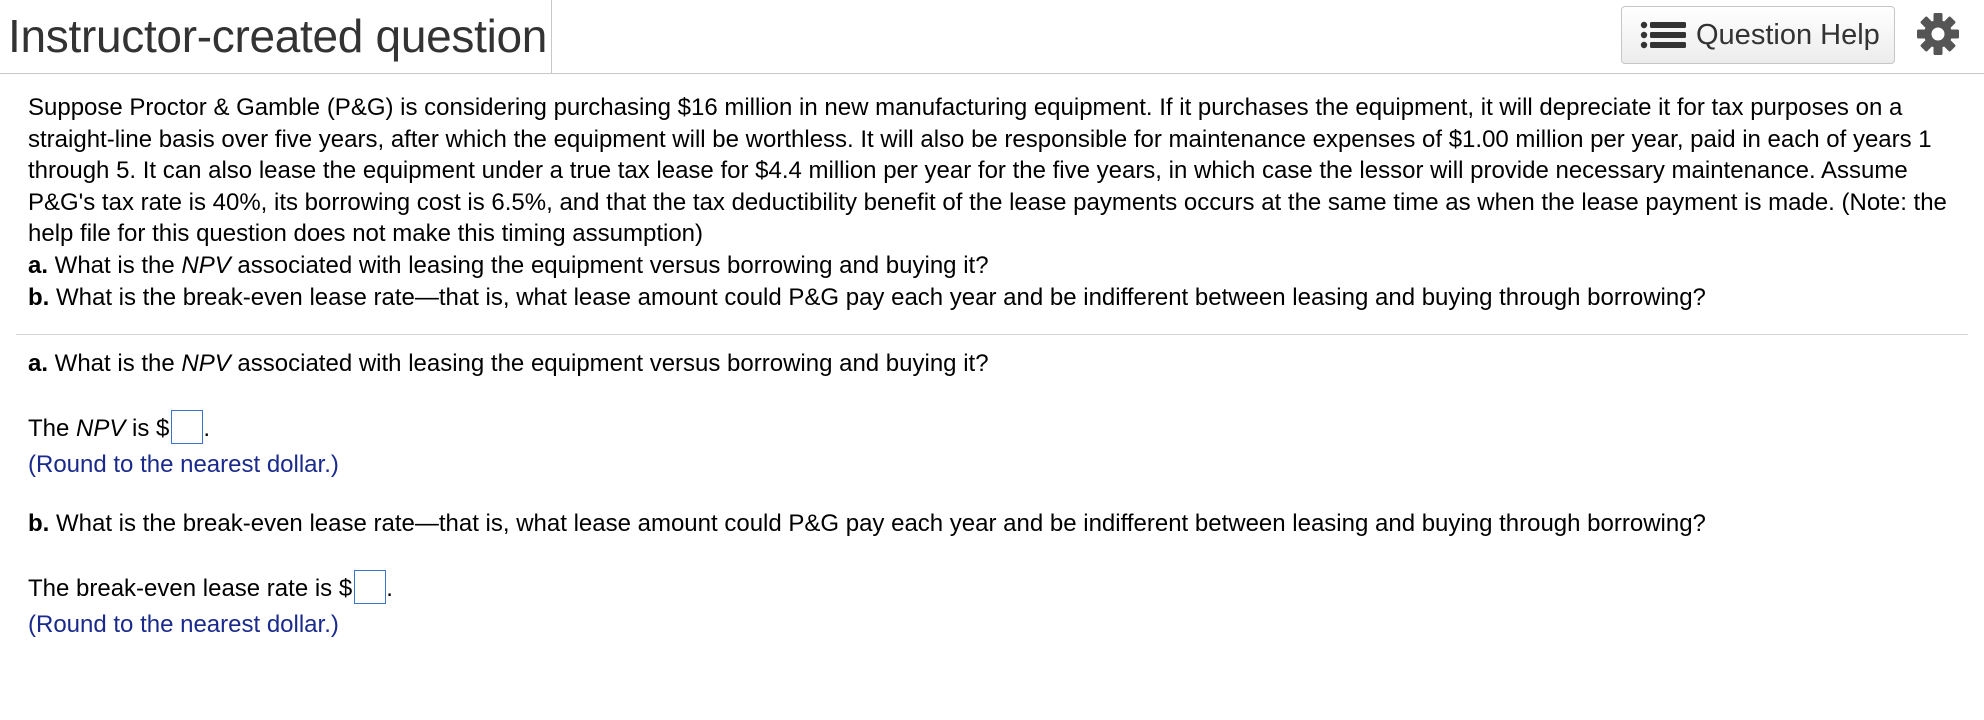 This screenshot has height=720, width=1984. Describe the element at coordinates (183, 464) in the screenshot. I see `part-a-hint: (Round to the nearest dollar.)` at that location.